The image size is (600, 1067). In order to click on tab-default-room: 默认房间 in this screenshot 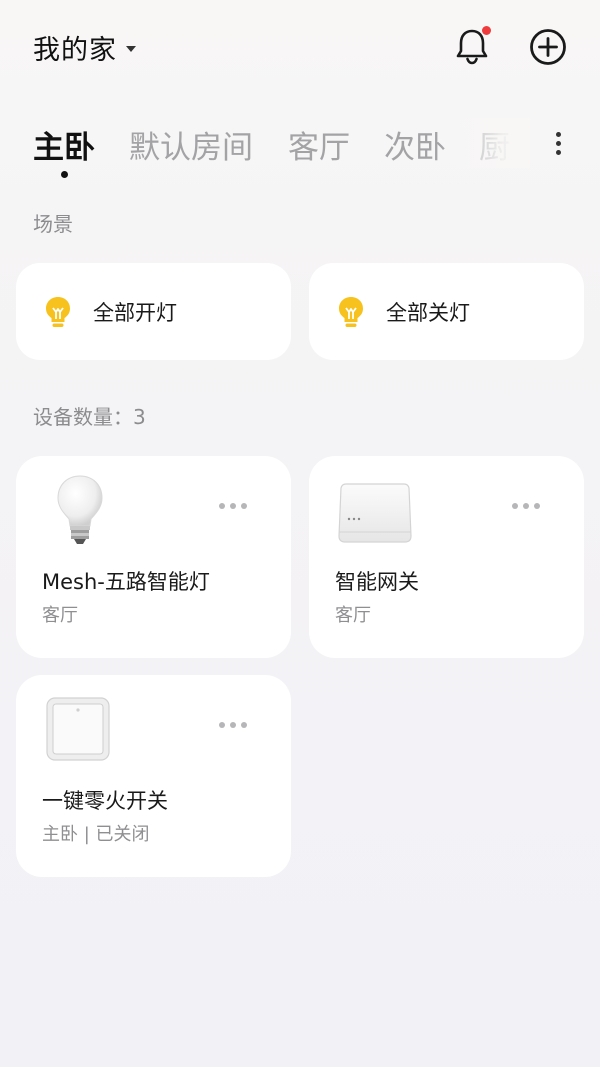, I will do `click(191, 144)`.